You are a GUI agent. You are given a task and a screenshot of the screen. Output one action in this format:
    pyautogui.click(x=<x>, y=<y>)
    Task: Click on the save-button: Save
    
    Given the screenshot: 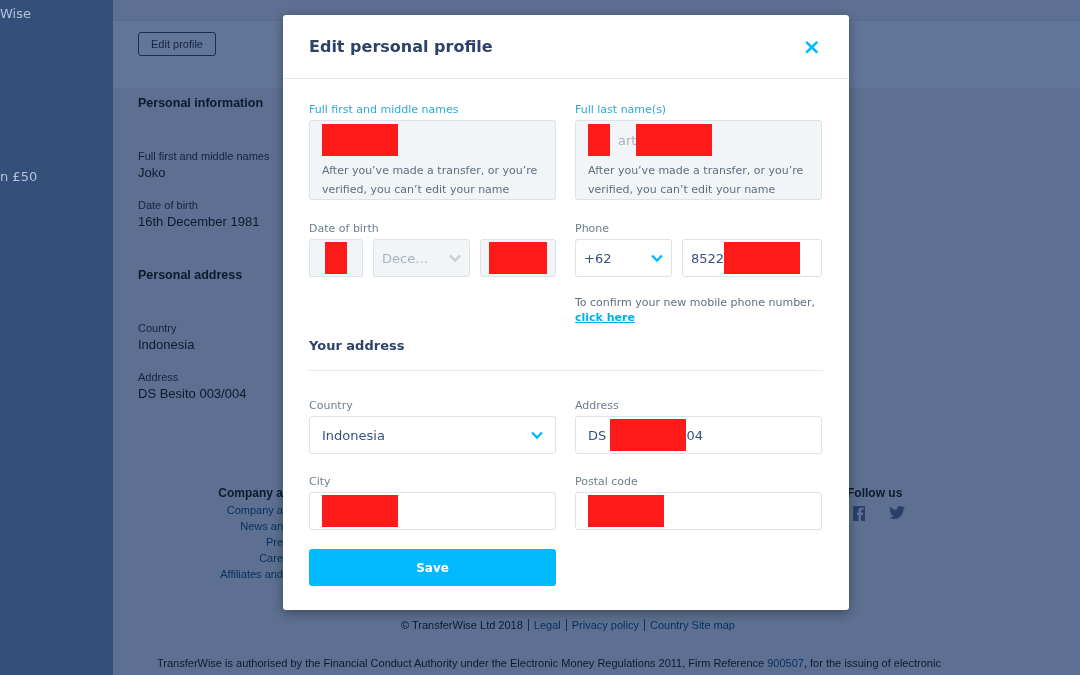 What is the action you would take?
    pyautogui.click(x=432, y=567)
    